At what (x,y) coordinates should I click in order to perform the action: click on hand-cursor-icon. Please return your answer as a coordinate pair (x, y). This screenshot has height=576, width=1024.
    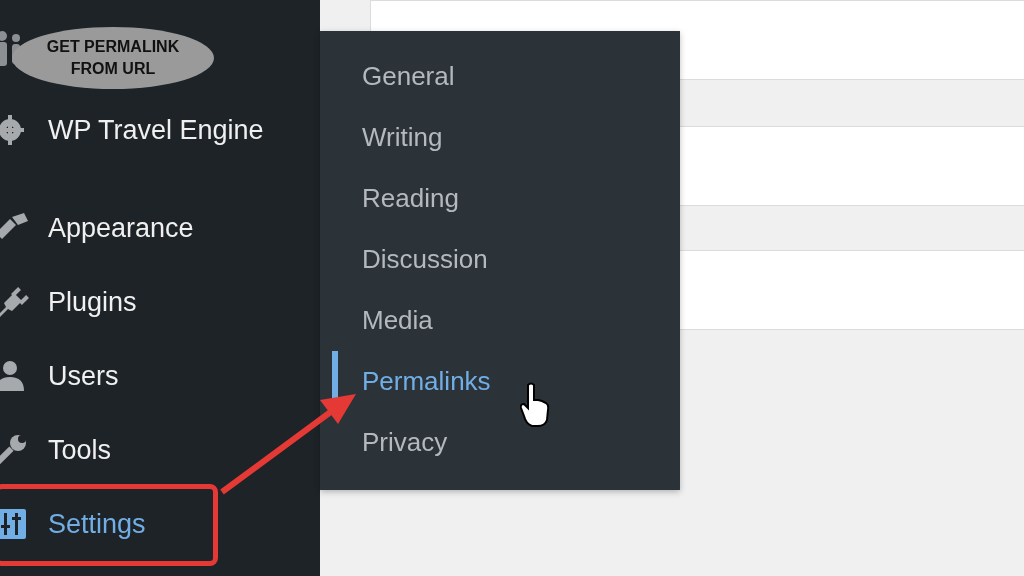
    Looking at the image, I should click on (535, 405).